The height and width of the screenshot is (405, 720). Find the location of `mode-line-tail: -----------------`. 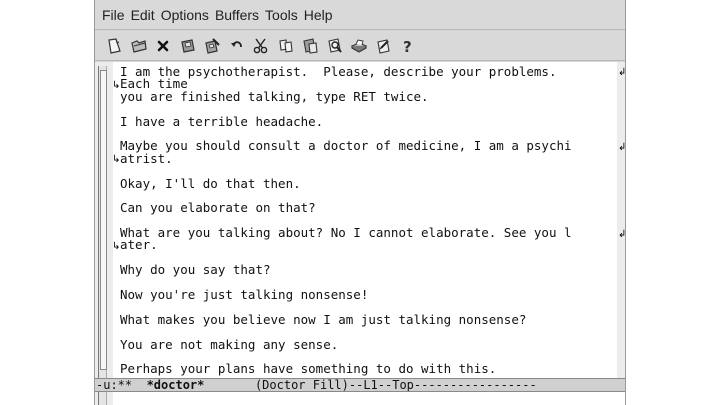

mode-line-tail: ----------------- is located at coordinates (475, 385).